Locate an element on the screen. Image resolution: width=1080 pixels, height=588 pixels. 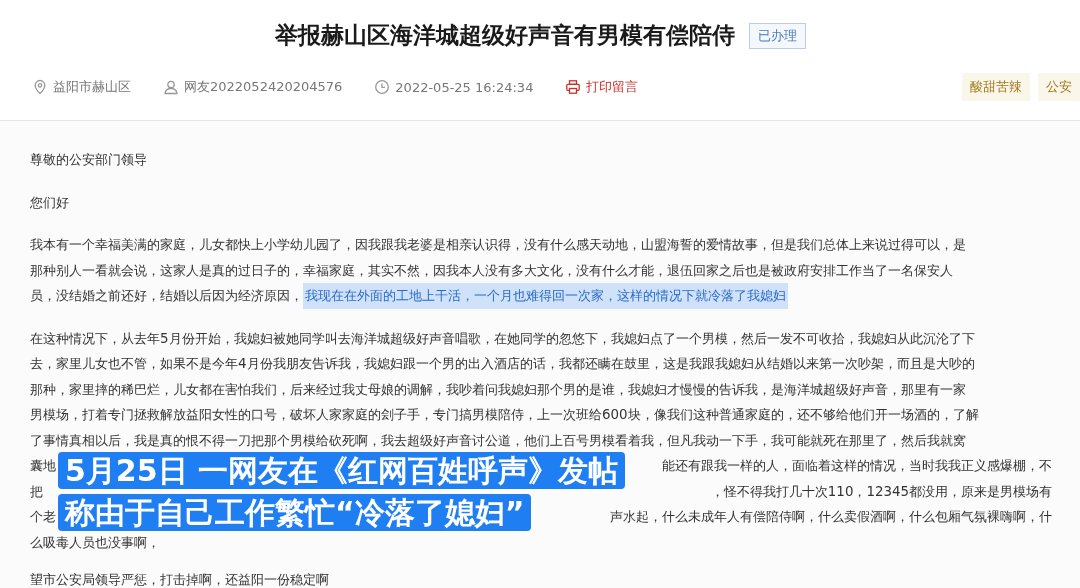
letter-text: 去，家里儿女也不管，如果不是今年4月份我朋友告诉我，我媳妇跟一个男的出入酒店的话，我都还瞒在鼓里，这是我跟我媳妇从结婚以来第一次吵架，而且是大吵的 is located at coordinates (502, 364).